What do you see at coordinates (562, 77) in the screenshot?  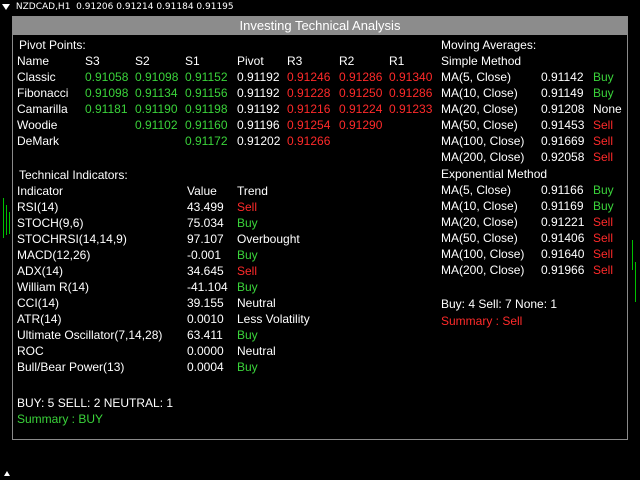 I see `ma-value: 0.91142` at bounding box center [562, 77].